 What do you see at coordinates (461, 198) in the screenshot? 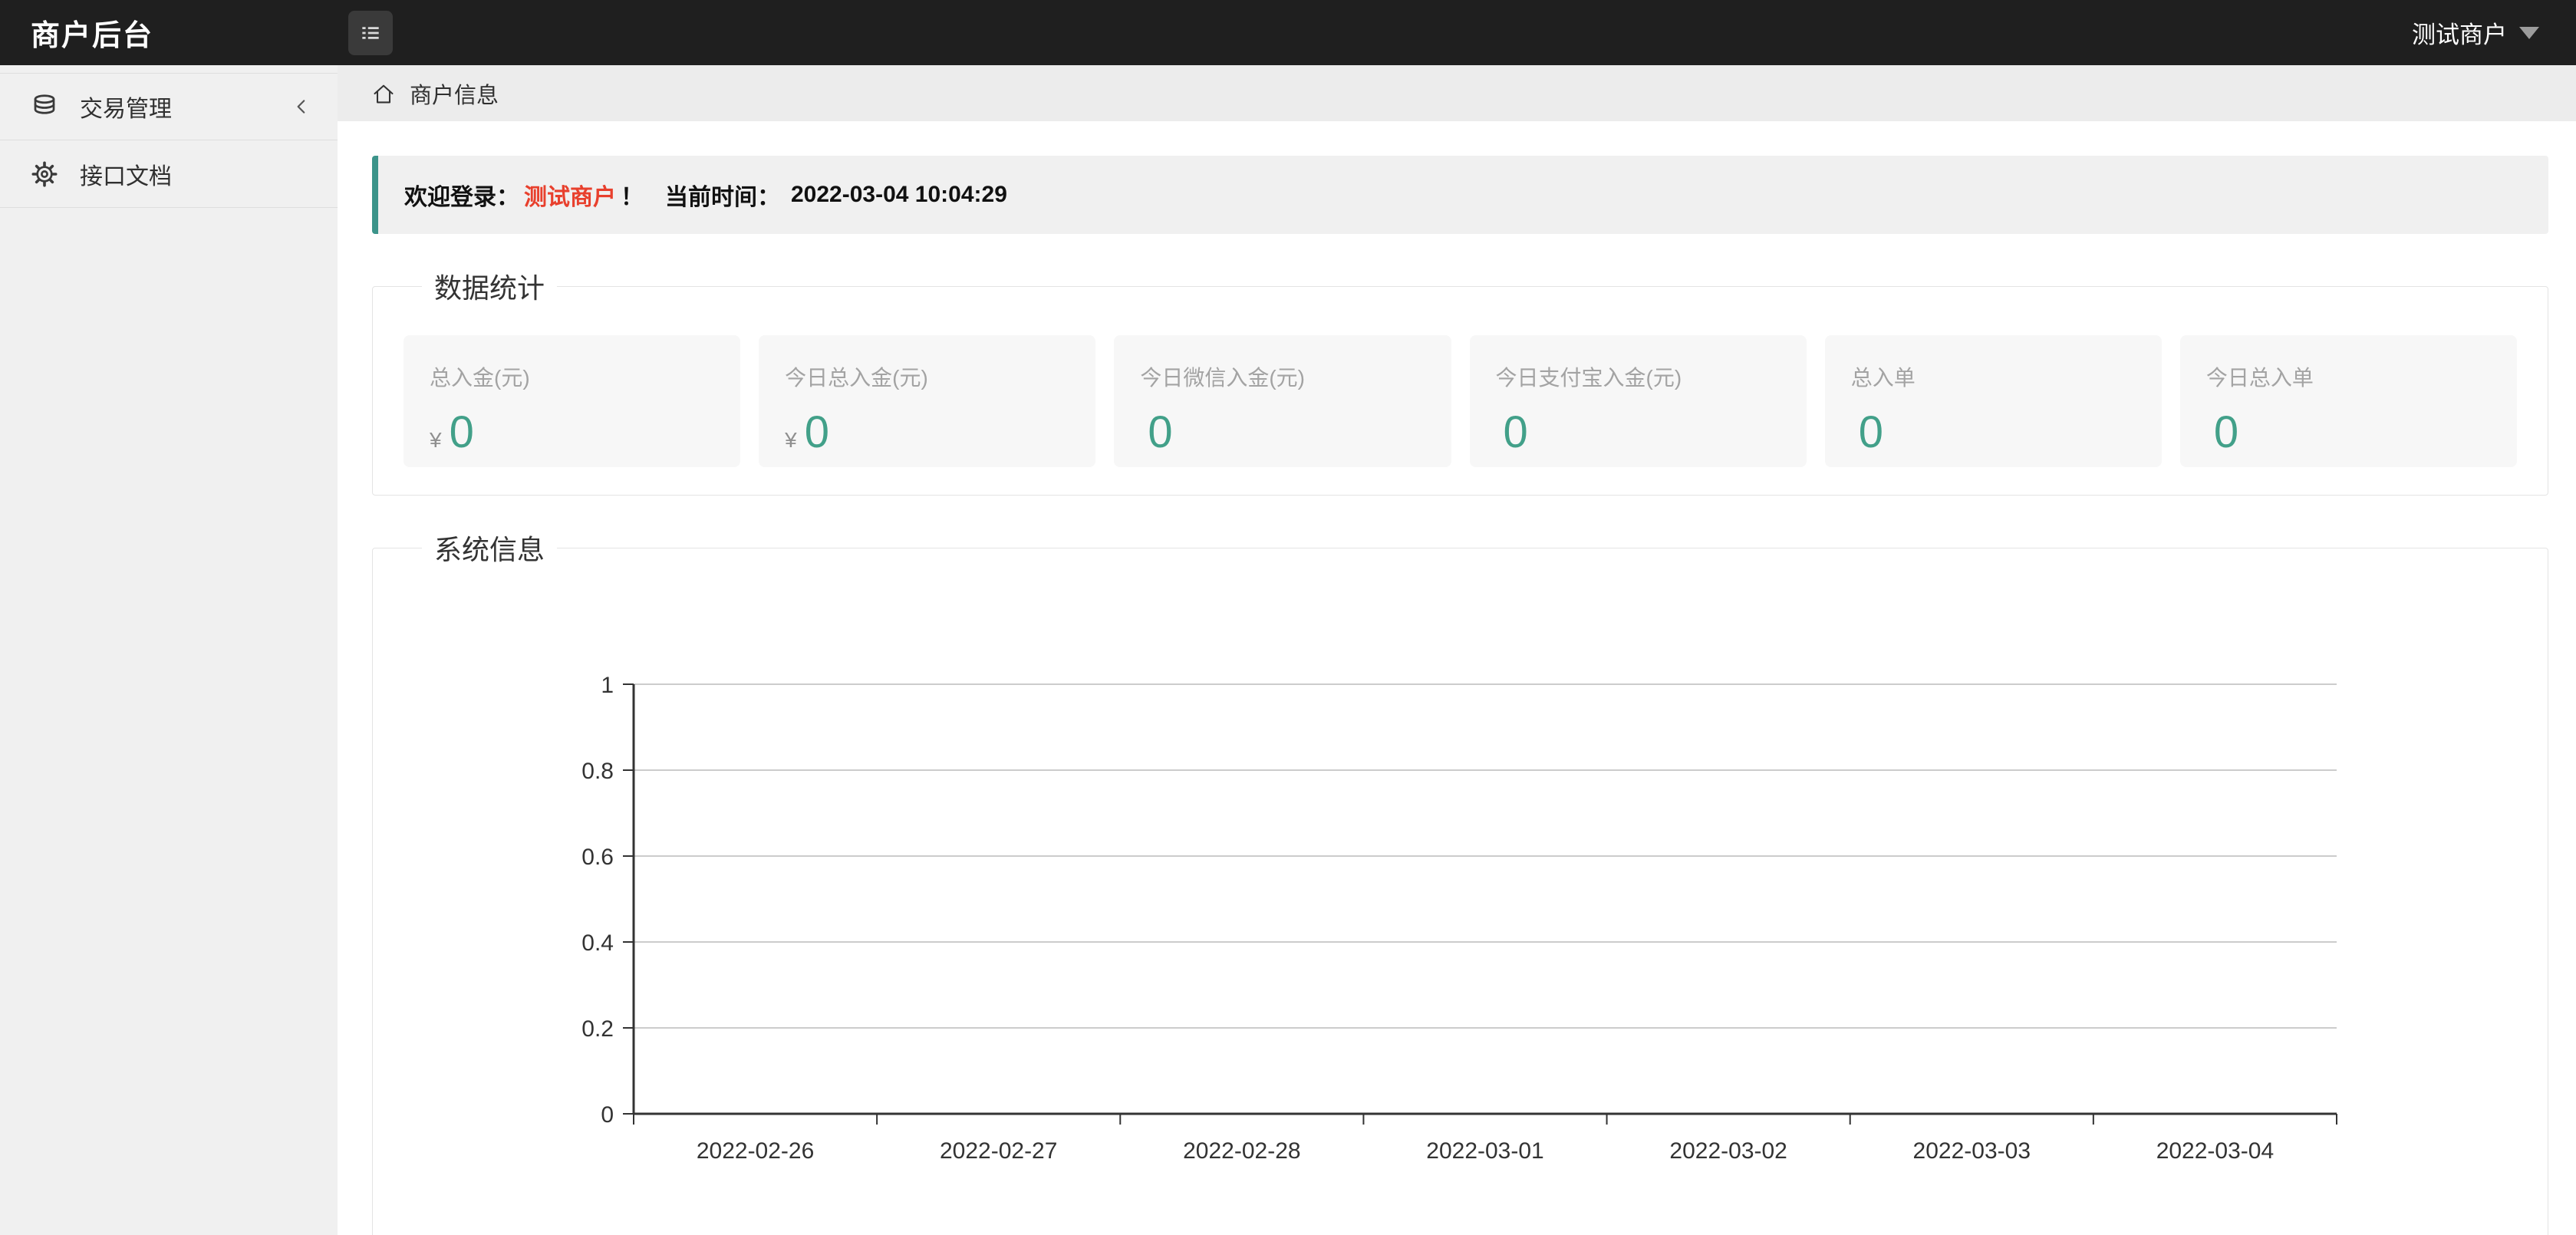
I see `welcome-label: 欢迎登录：` at bounding box center [461, 198].